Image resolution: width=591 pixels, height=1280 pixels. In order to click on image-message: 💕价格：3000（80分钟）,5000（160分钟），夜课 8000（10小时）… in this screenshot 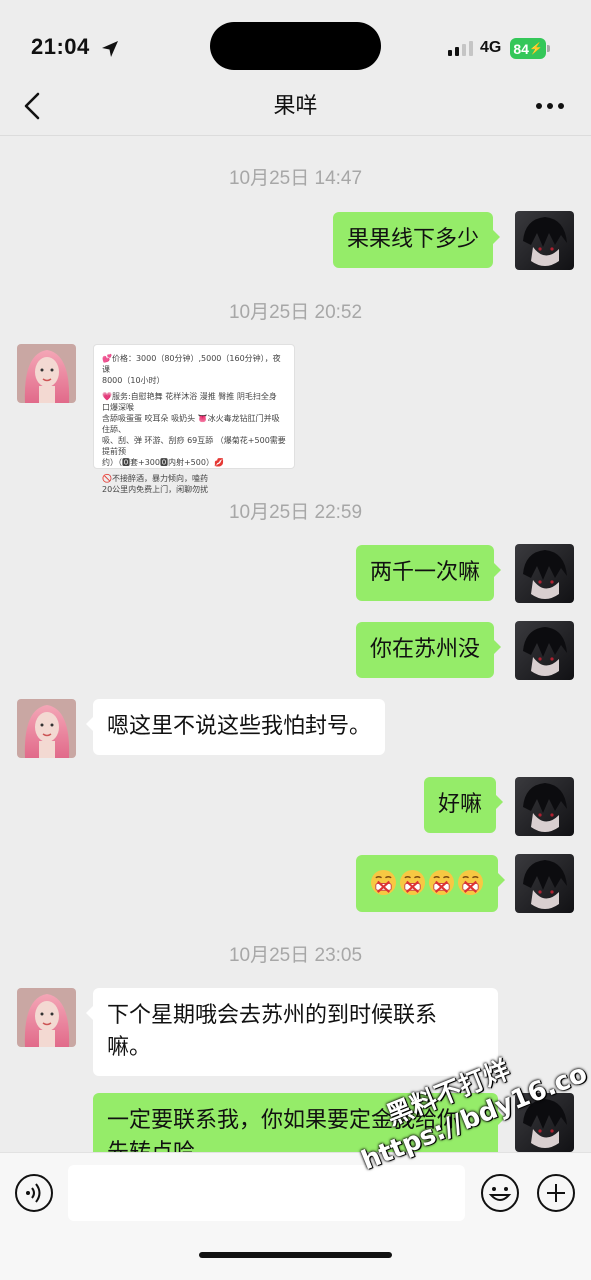, I will do `click(194, 419)`.